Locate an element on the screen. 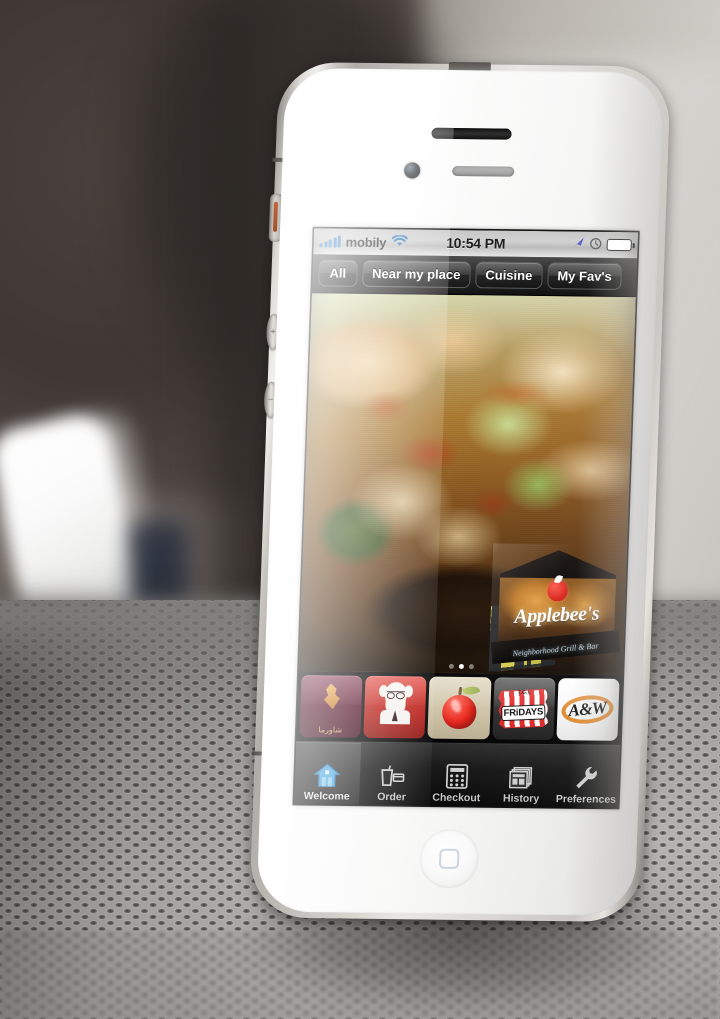 This screenshot has height=1019, width=720. tab-order-label: Order is located at coordinates (391, 797).